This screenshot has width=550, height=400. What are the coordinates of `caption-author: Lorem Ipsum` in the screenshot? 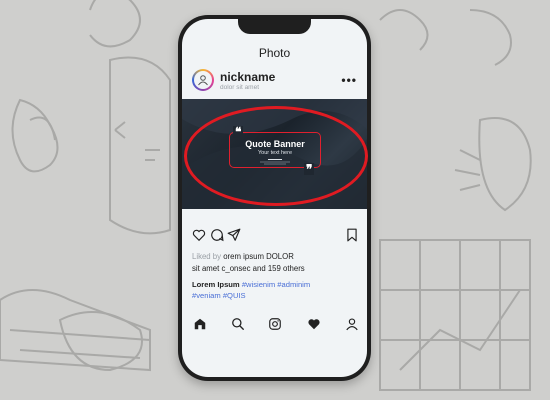 It's located at (216, 284).